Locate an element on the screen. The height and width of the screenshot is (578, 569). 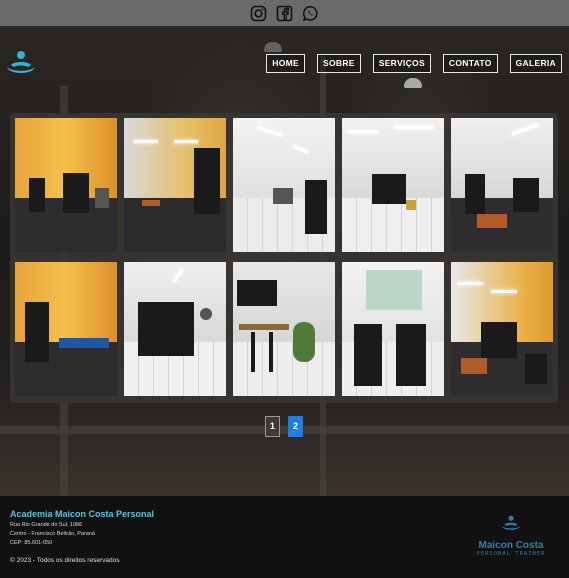
whatsapp-icon is located at coordinates (311, 13).